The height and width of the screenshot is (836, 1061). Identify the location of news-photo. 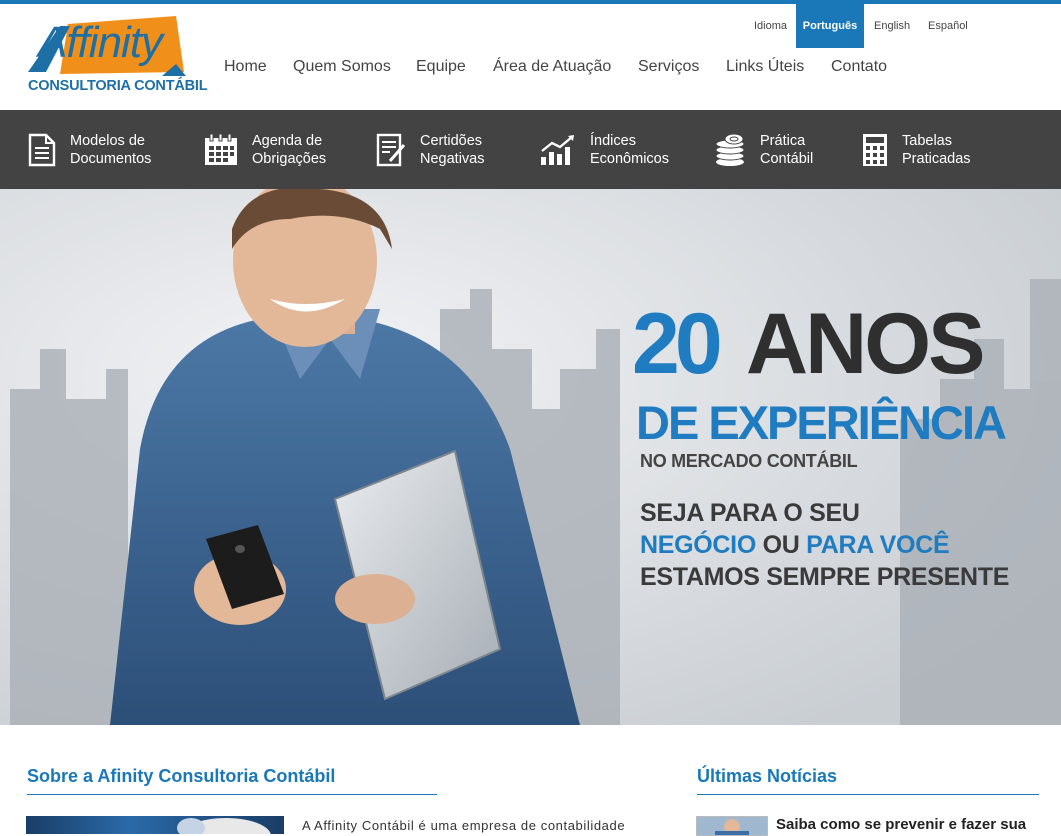
(732, 827).